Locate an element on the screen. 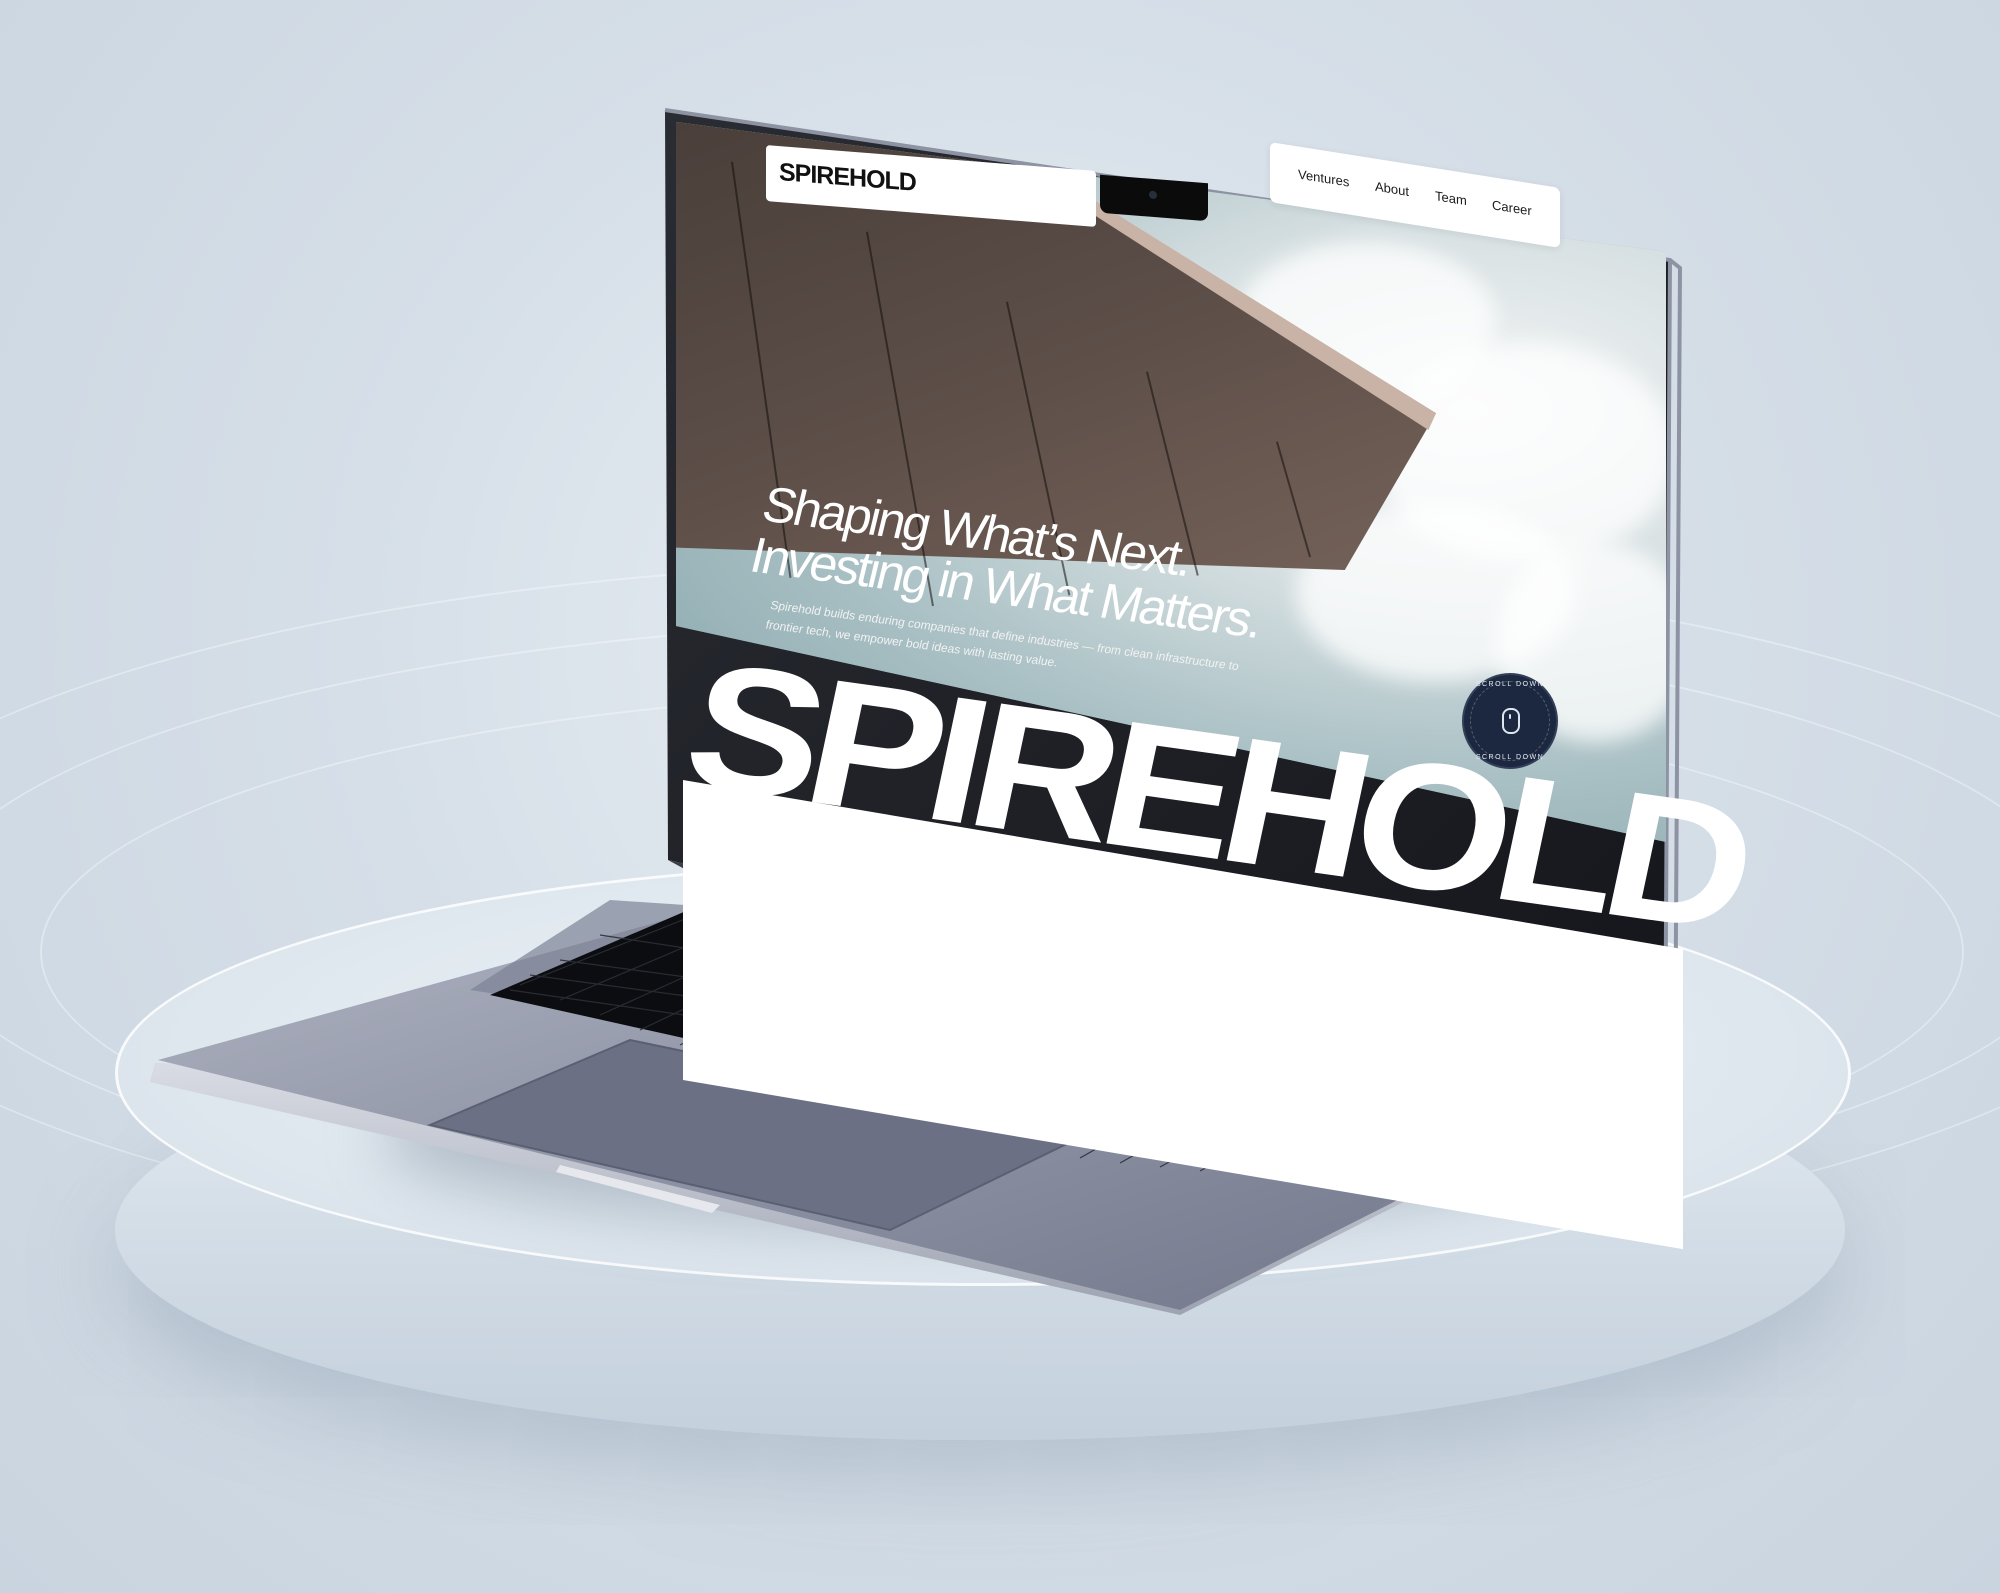  mouse-icon is located at coordinates (1511, 721).